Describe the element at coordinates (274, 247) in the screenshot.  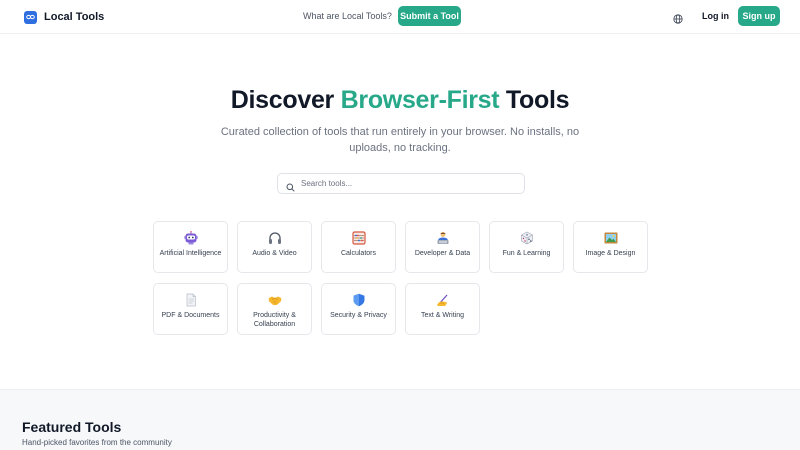
I see `category-audio-video: Audio & Video` at that location.